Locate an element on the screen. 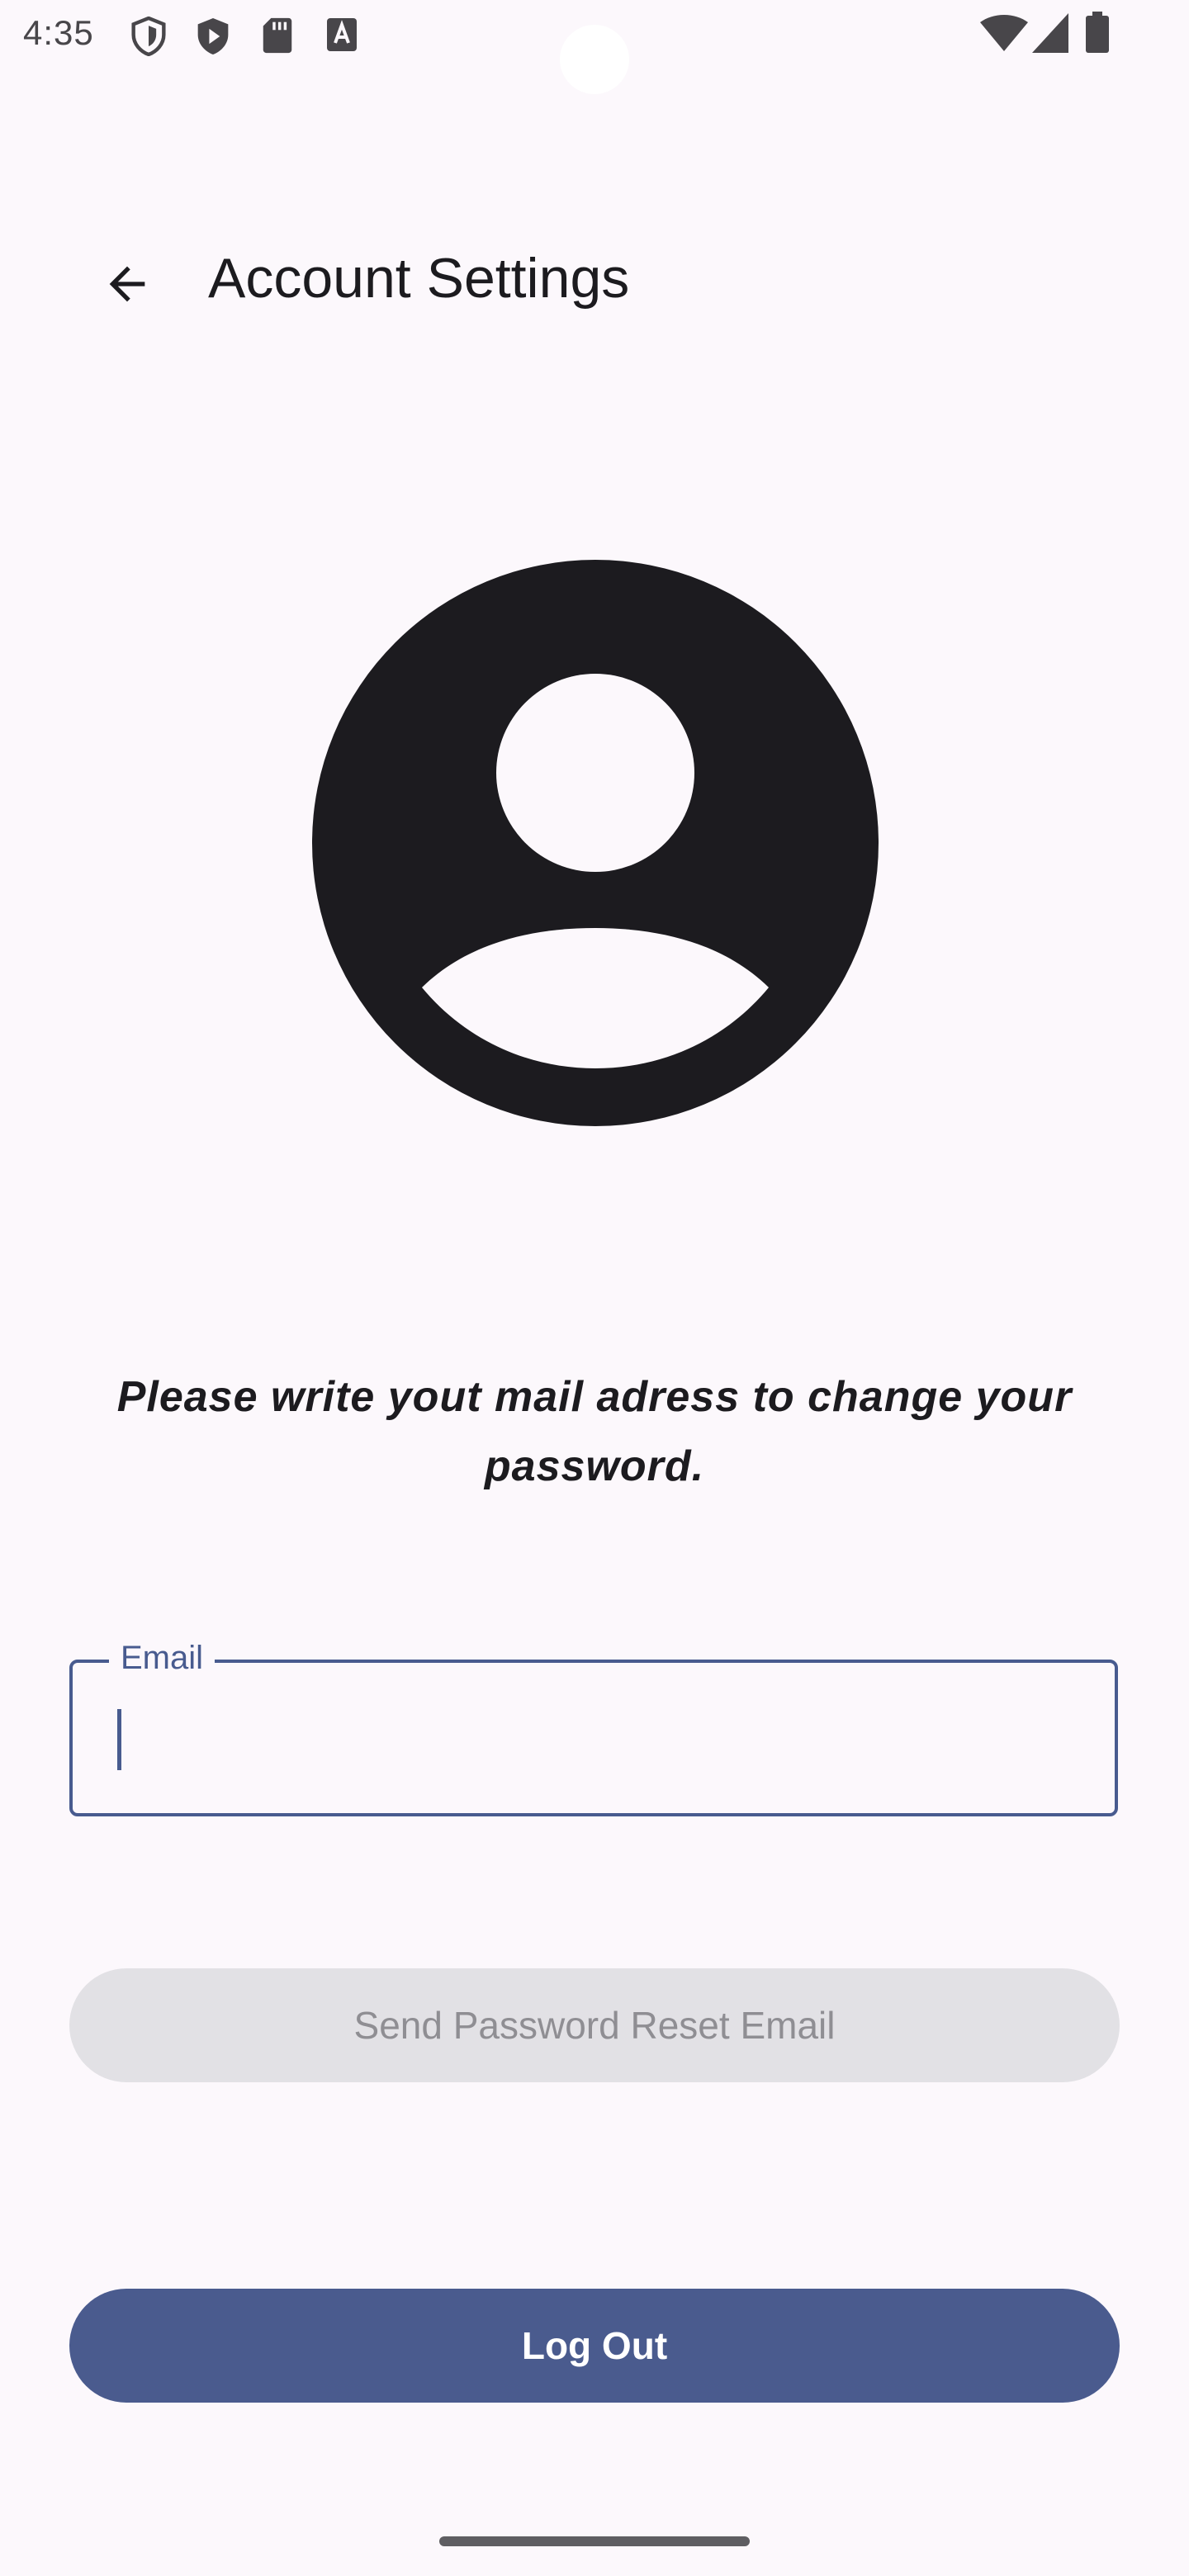 The width and height of the screenshot is (1189, 2576). cell-signal-icon is located at coordinates (1050, 33).